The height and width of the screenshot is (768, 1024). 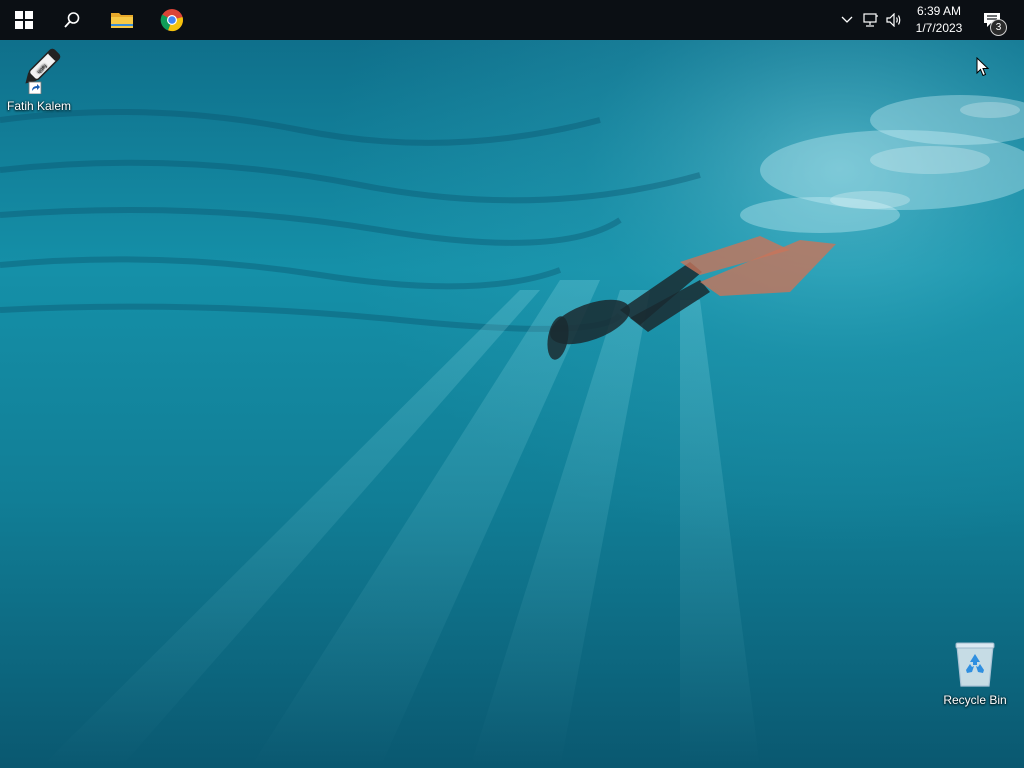 I want to click on folder-icon, so click(x=122, y=20).